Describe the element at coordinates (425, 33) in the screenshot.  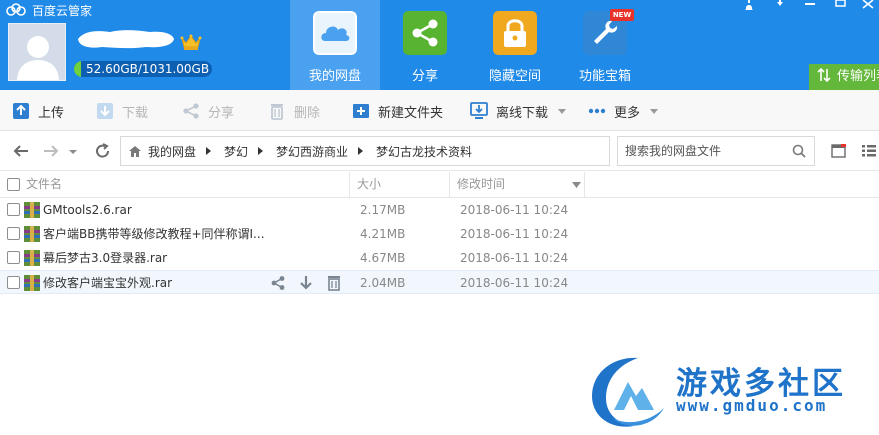
I see `share-icon` at that location.